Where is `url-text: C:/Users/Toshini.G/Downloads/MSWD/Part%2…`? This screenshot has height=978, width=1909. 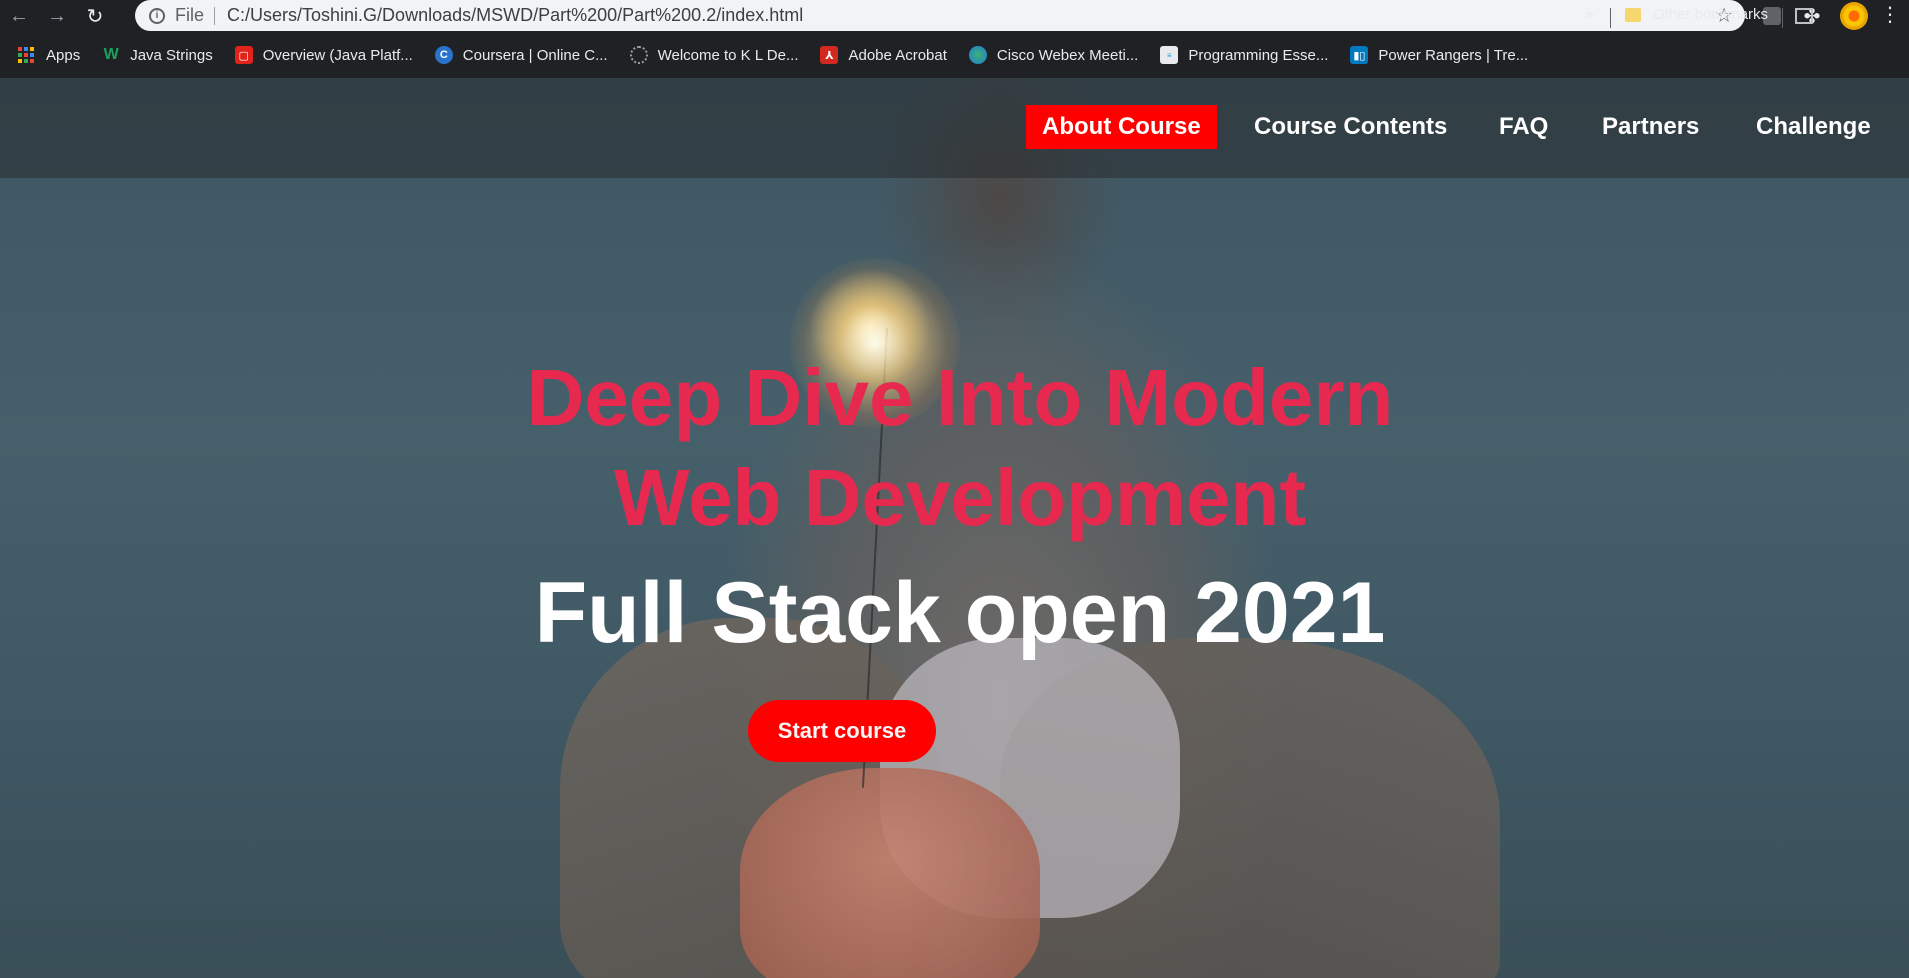
url-text: C:/Users/Toshini.G/Downloads/MSWD/Part%2… is located at coordinates (515, 15).